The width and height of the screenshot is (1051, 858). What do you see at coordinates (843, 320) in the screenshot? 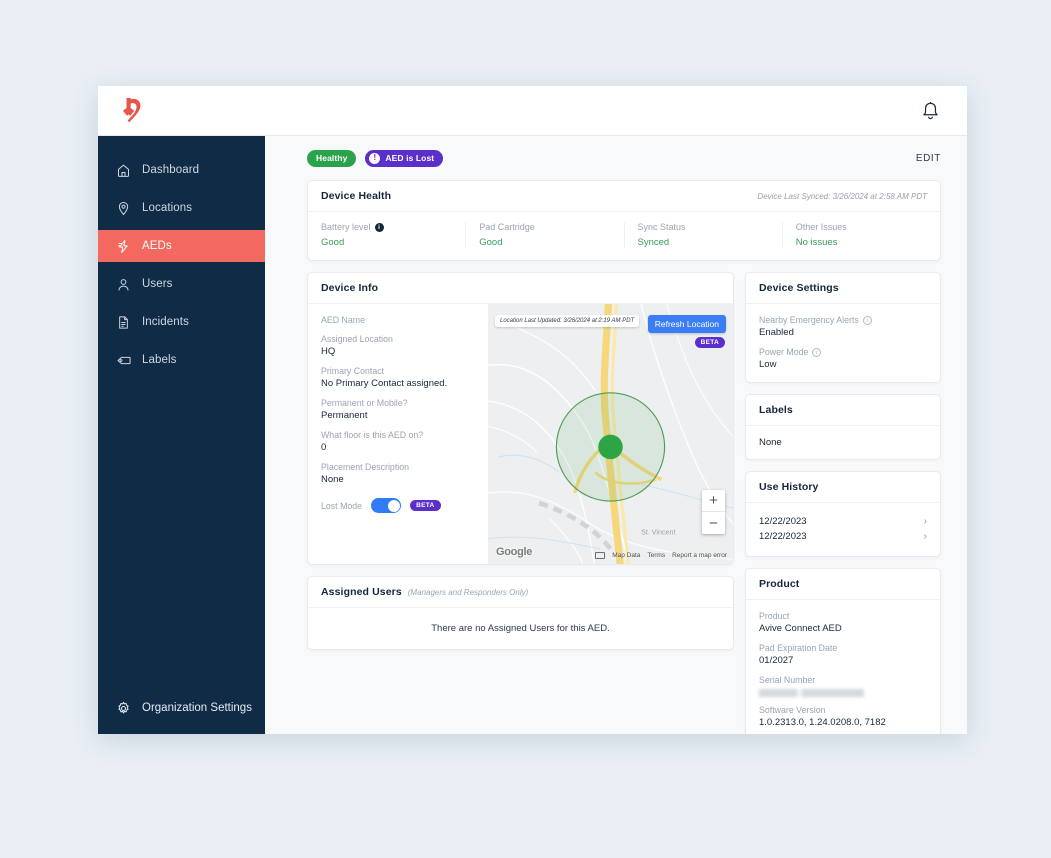
I see `setting-label-nearby-alerts: Nearby Emergency Alerts i` at bounding box center [843, 320].